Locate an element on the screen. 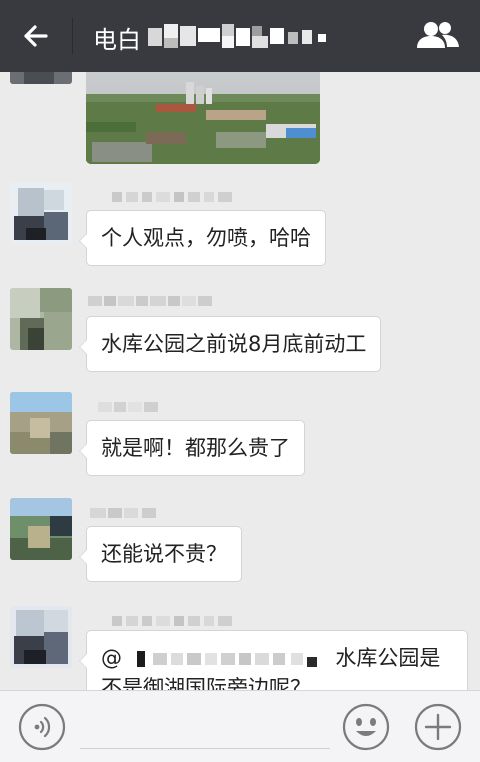 The image size is (480, 762). message-text: 个人观点，勿喷，哈哈 is located at coordinates (206, 238).